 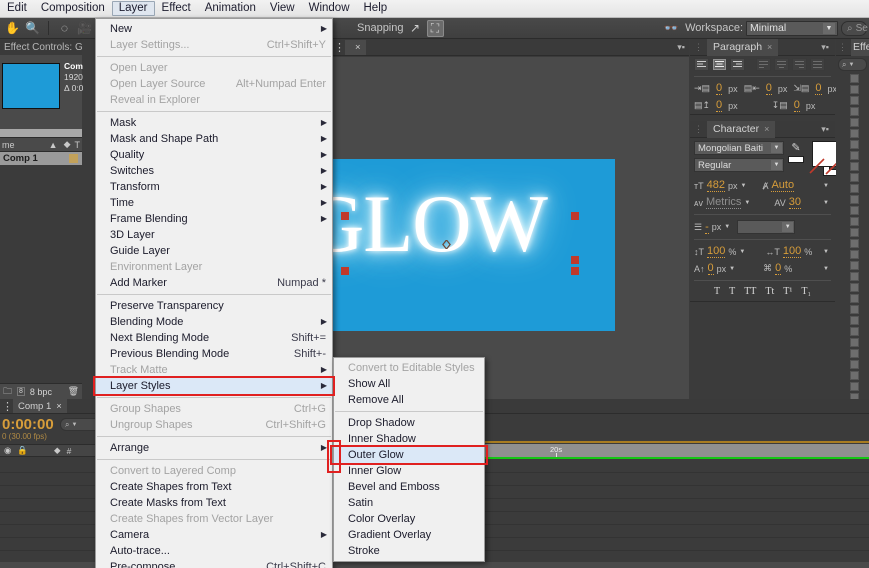 What do you see at coordinates (53, 145) in the screenshot?
I see `sort-arrow-icon: ▲` at bounding box center [53, 145].